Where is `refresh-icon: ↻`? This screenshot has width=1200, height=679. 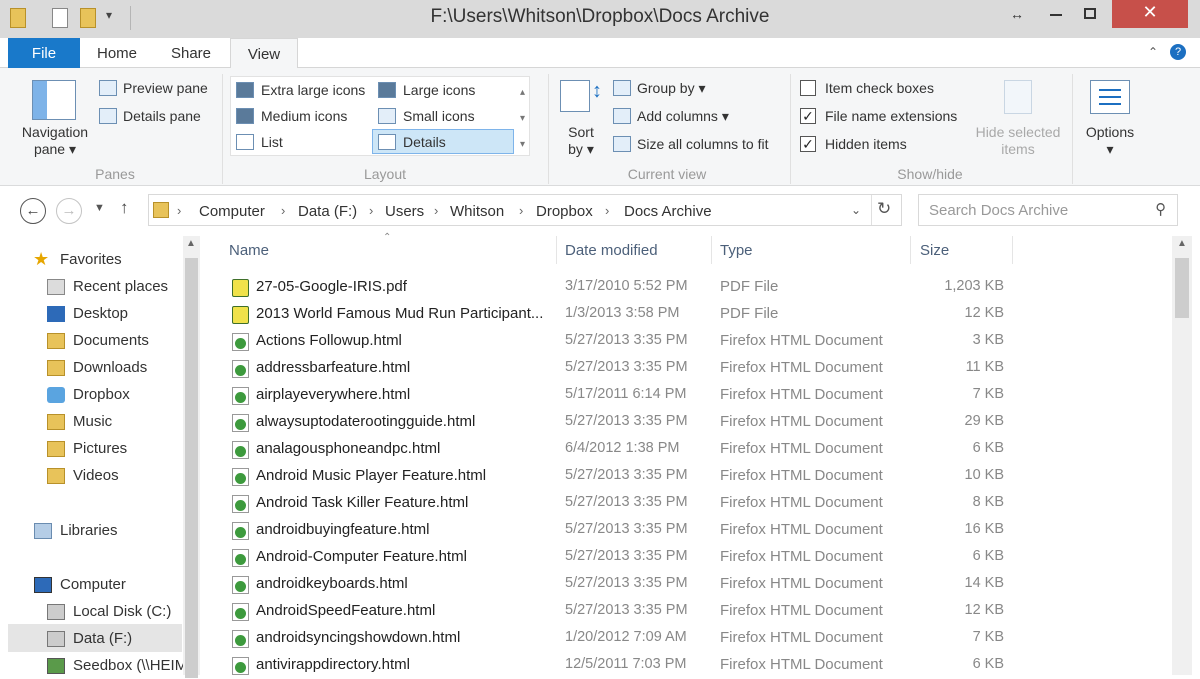
refresh-icon: ↻ is located at coordinates (884, 209).